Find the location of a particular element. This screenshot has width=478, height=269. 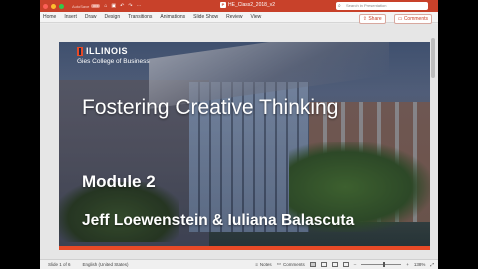

document-title: P HE_Class2_2018_v2 is located at coordinates (247, 5).